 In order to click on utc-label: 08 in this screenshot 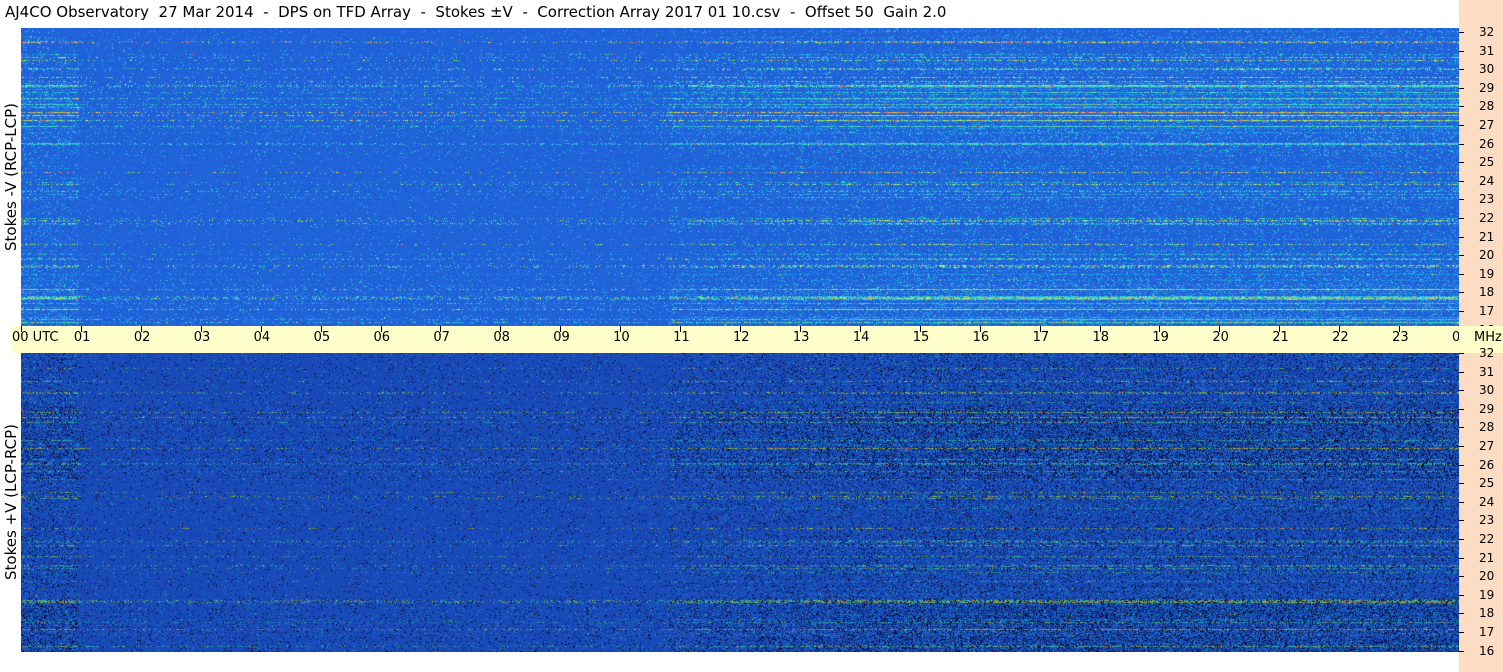, I will do `click(501, 337)`.